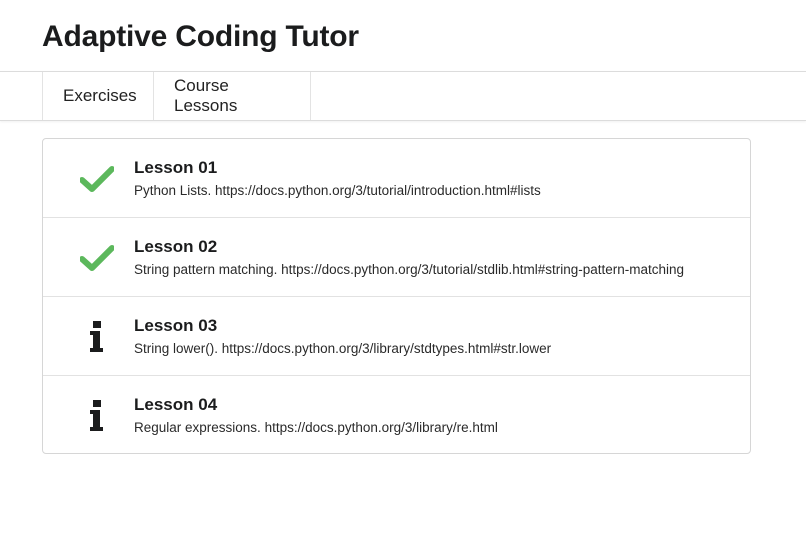  Describe the element at coordinates (176, 167) in the screenshot. I see `lesson-title: Lesson 01` at that location.